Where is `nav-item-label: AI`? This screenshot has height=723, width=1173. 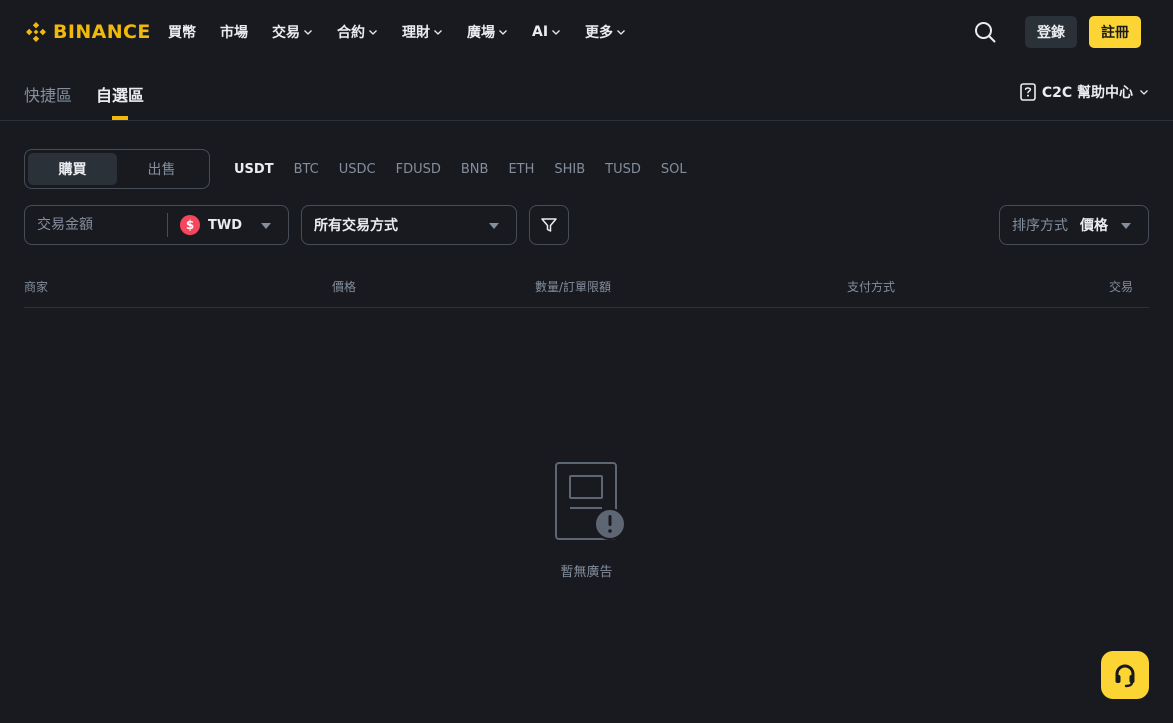 nav-item-label: AI is located at coordinates (540, 32).